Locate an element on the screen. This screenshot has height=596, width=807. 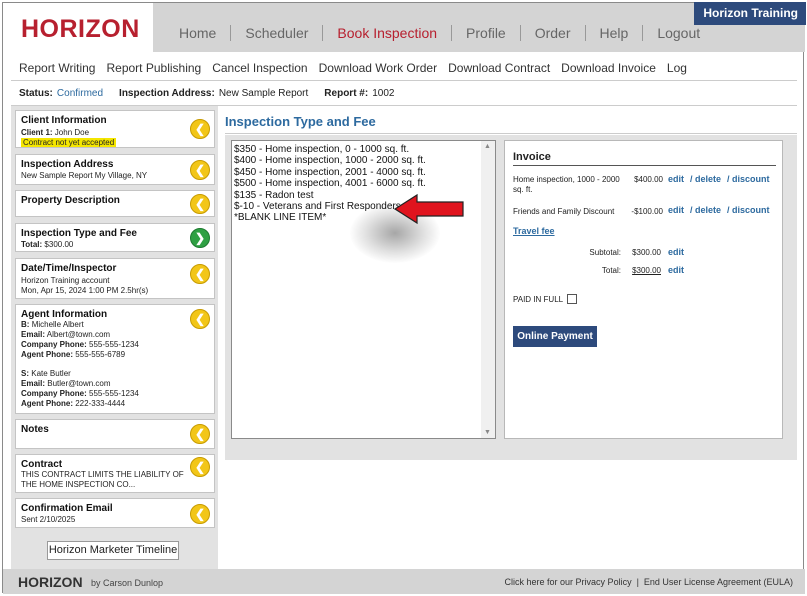
subtotal-value: $300.00 is located at coordinates (646, 252).